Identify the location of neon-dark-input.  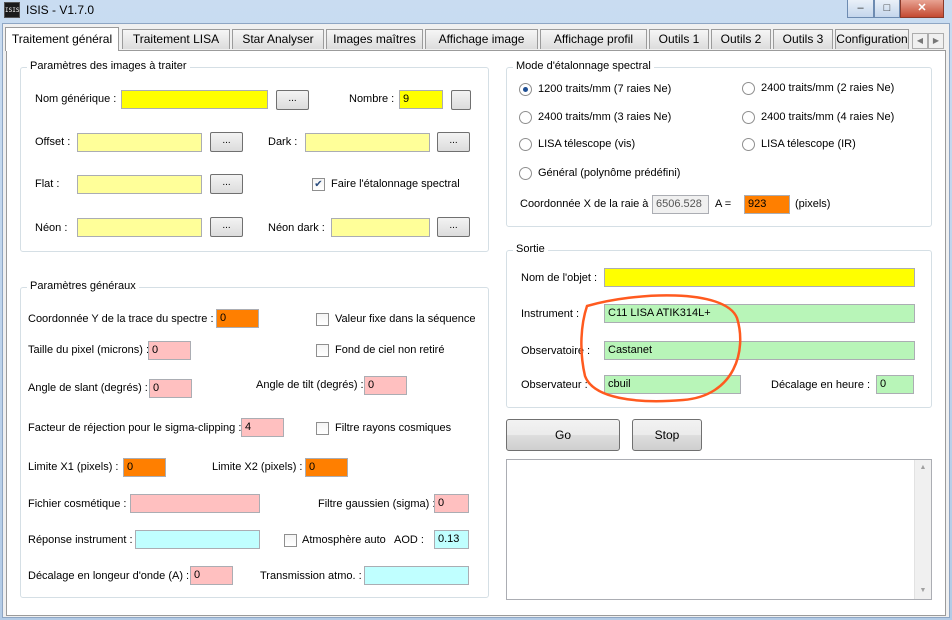
(380, 227).